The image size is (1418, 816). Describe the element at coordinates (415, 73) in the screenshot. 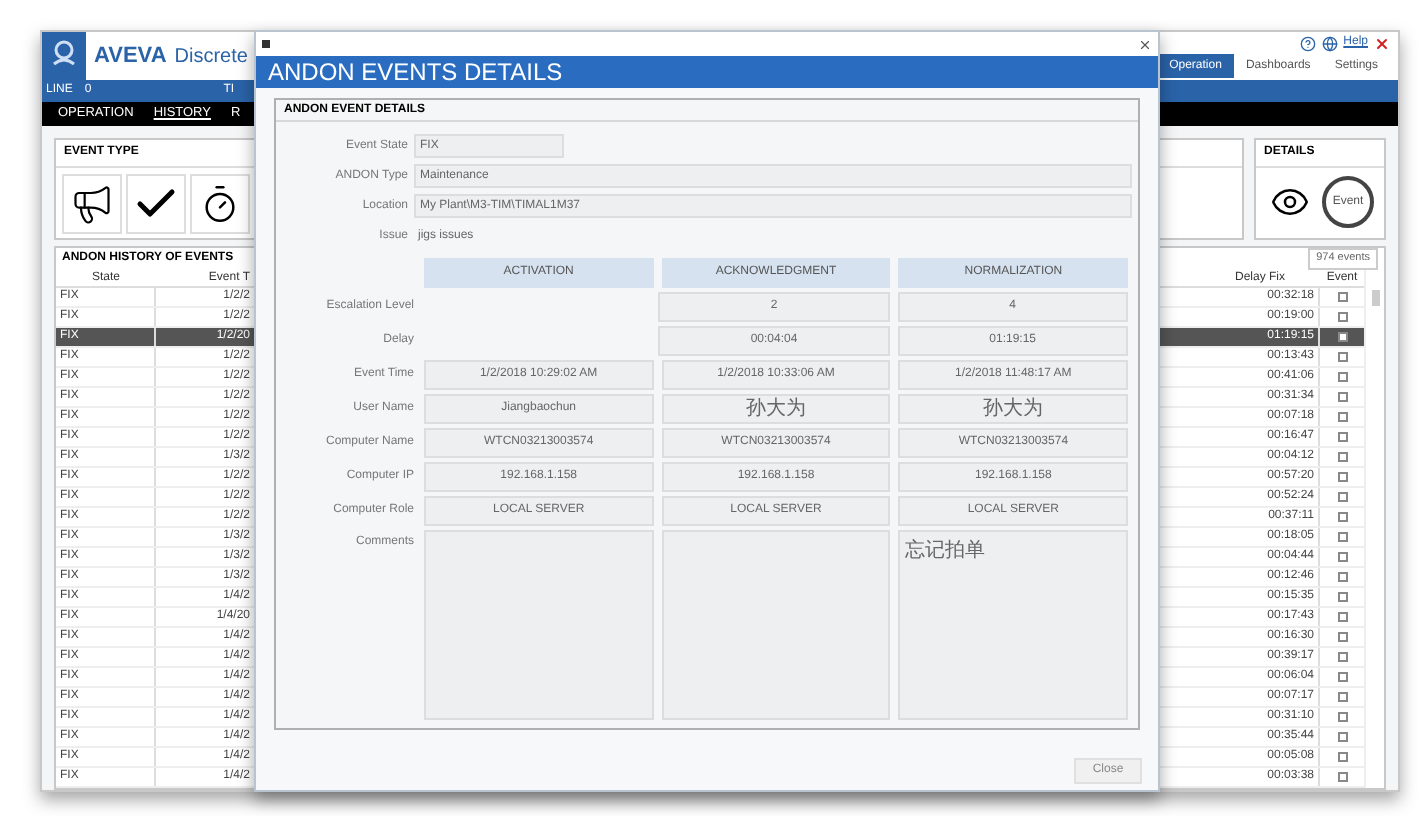

I see `dialog-title: ANDON EVENTS DETAILS` at that location.